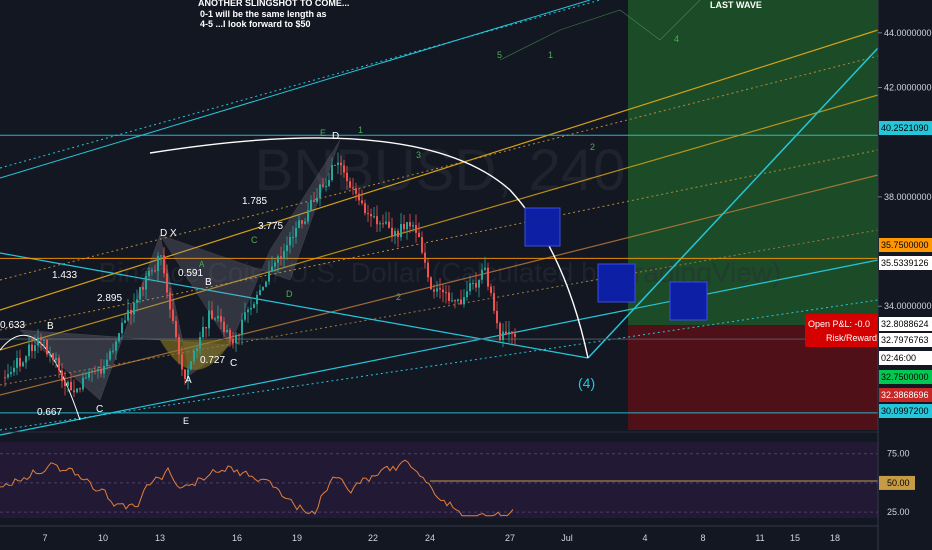 This screenshot has width=932, height=550. I want to click on time-tick-label: Jul, so click(567, 538).